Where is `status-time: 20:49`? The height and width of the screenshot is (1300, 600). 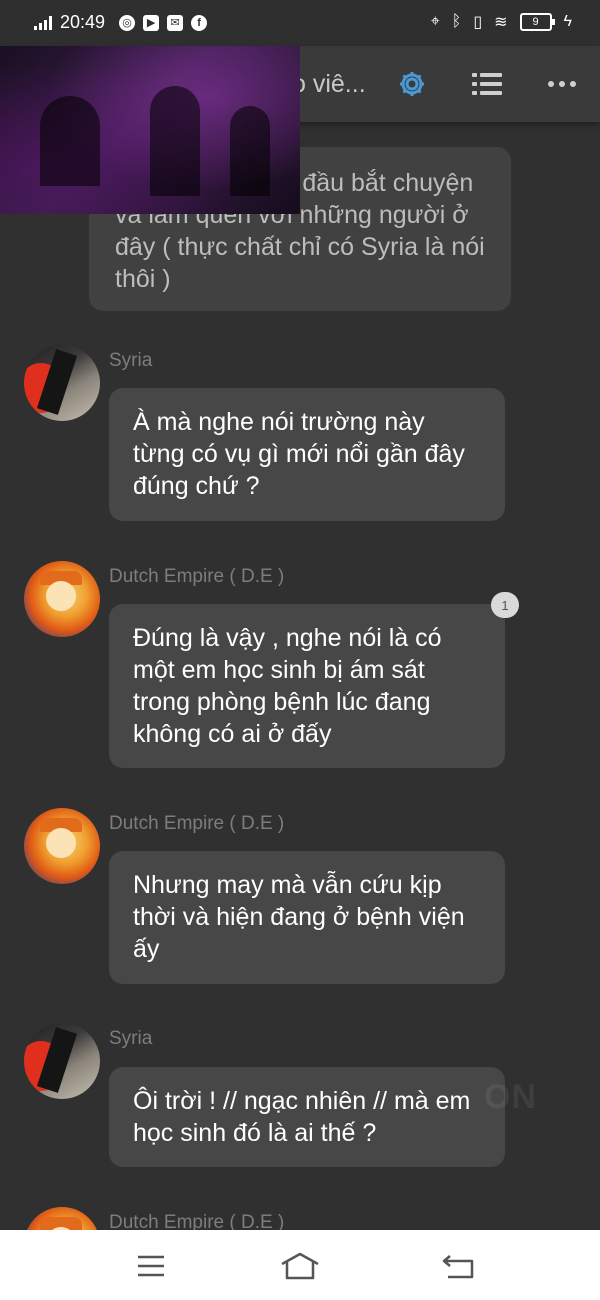 status-time: 20:49 is located at coordinates (83, 22).